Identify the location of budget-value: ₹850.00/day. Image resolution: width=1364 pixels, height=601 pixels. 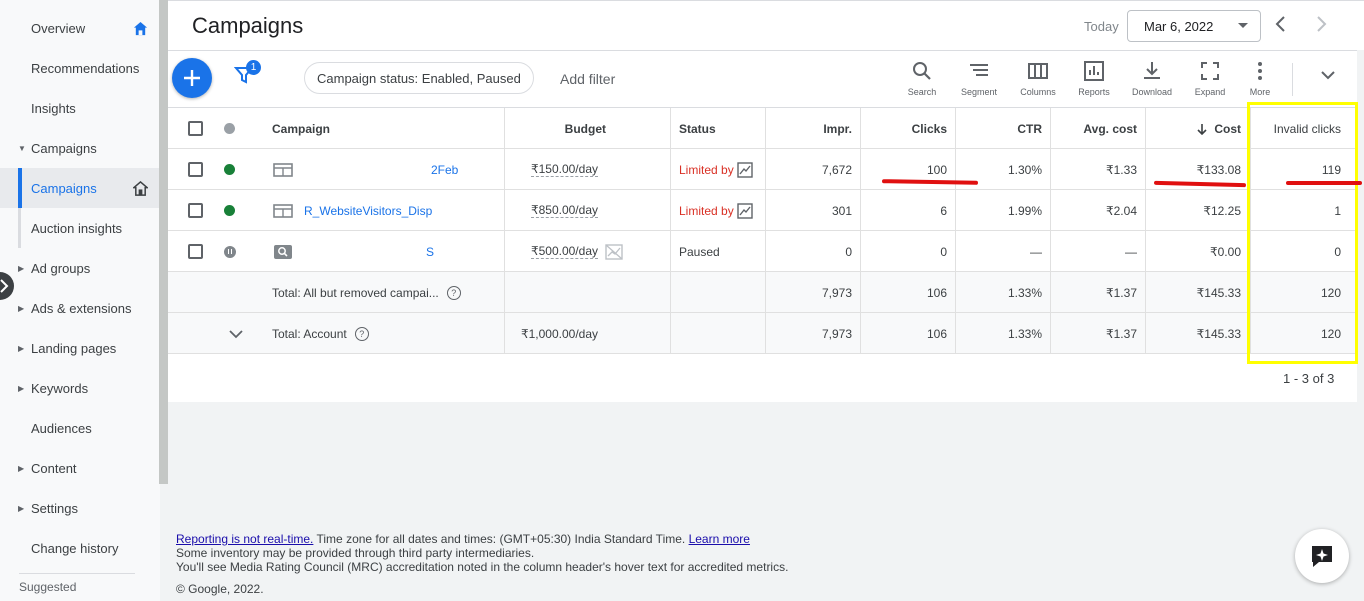
(564, 210).